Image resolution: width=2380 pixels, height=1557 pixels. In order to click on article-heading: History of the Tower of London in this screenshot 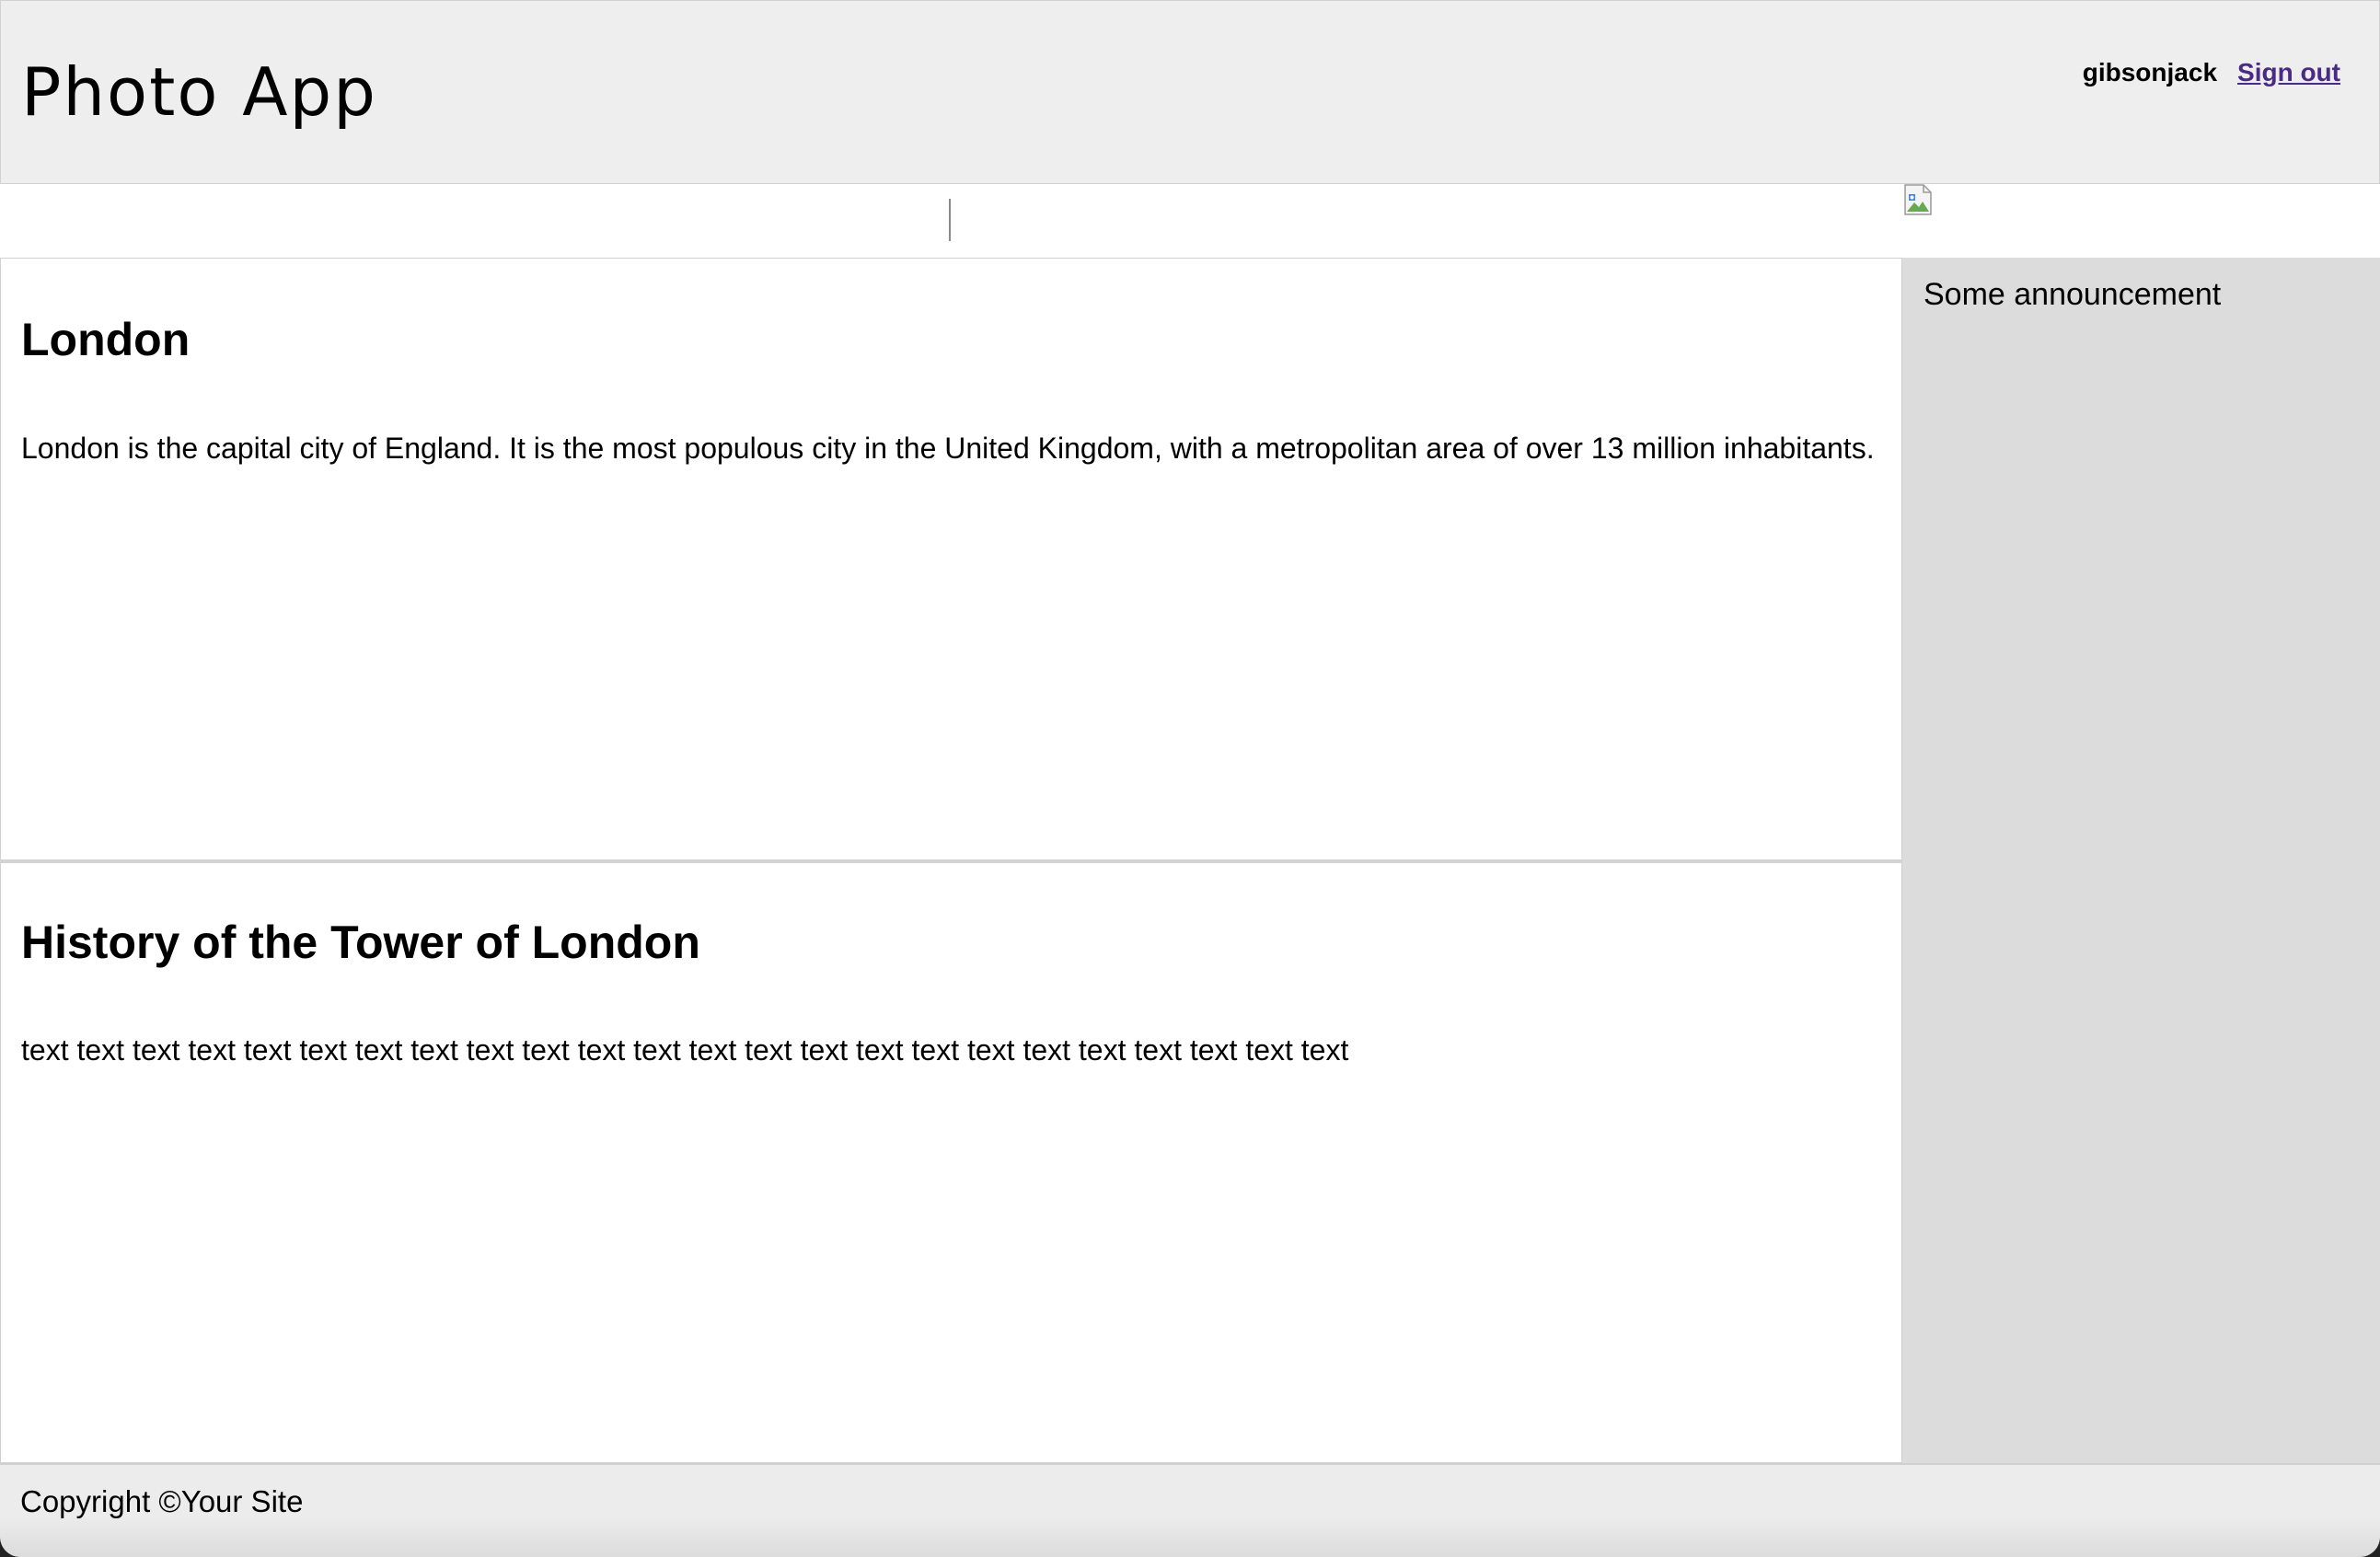, I will do `click(360, 942)`.